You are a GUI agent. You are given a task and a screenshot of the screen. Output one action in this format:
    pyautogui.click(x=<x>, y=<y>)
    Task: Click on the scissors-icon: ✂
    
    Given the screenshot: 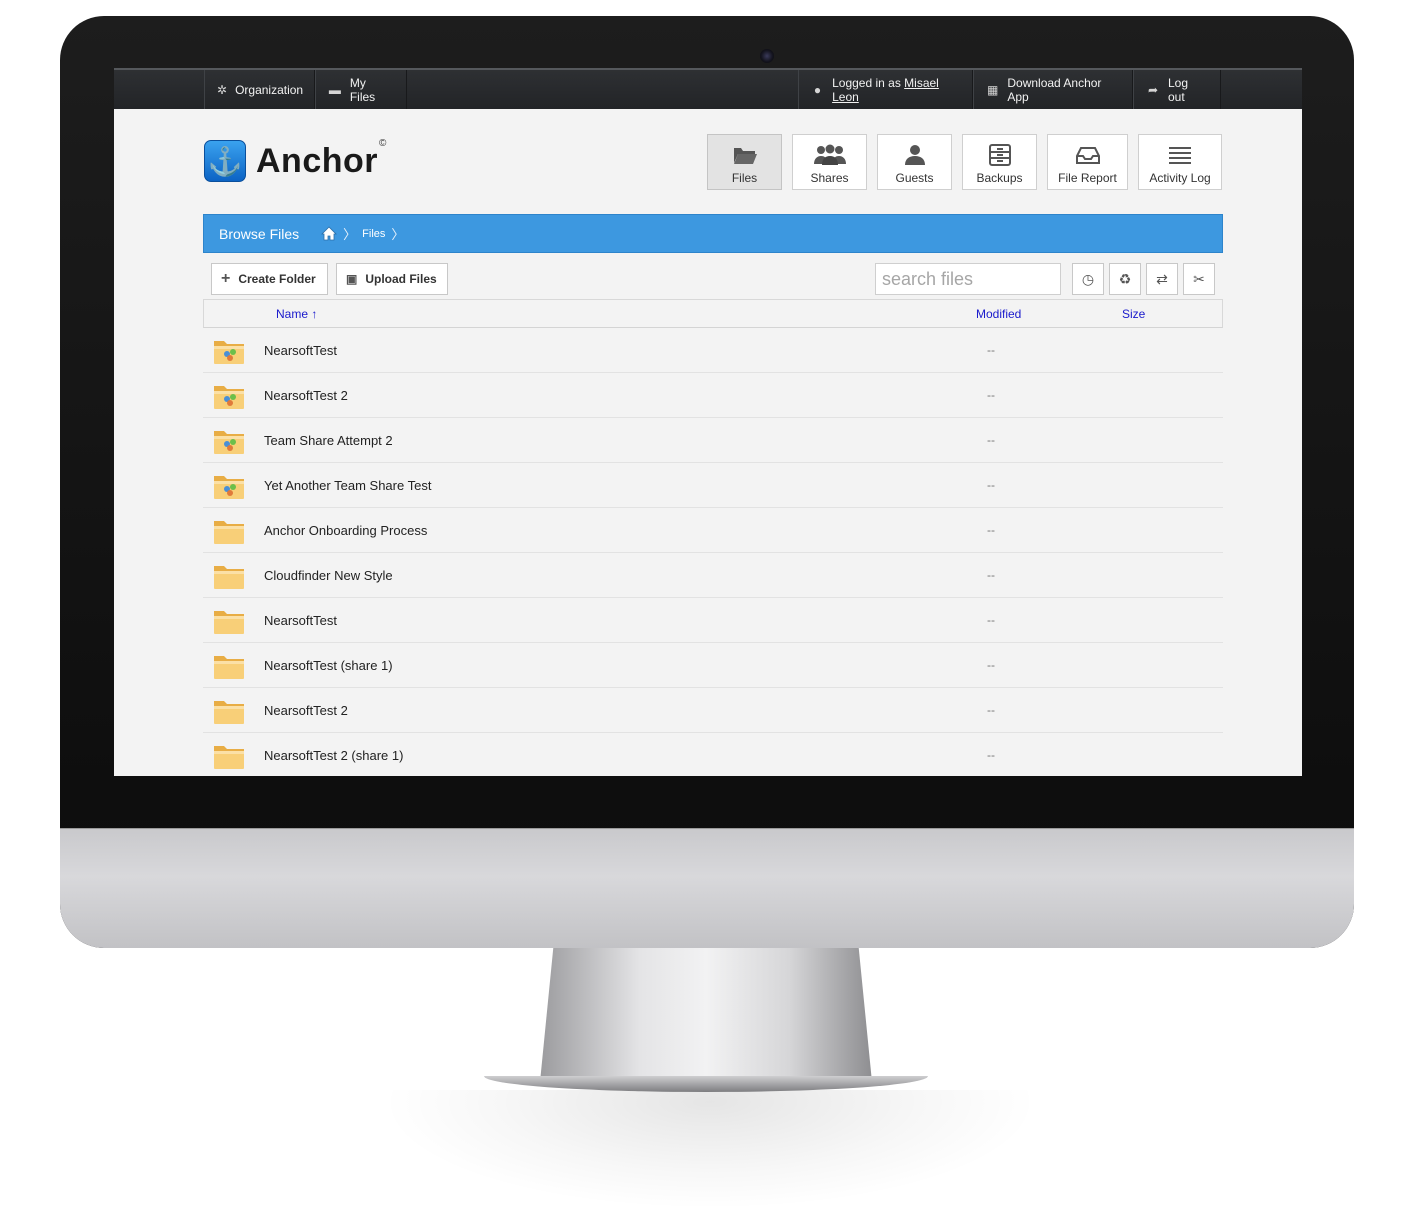 What is the action you would take?
    pyautogui.click(x=1199, y=278)
    